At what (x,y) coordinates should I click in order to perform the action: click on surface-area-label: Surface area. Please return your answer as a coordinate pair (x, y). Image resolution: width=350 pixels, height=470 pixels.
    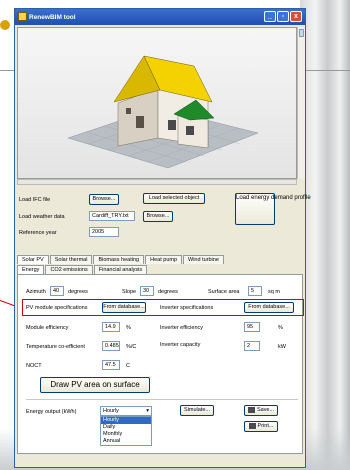
    Looking at the image, I should click on (224, 292).